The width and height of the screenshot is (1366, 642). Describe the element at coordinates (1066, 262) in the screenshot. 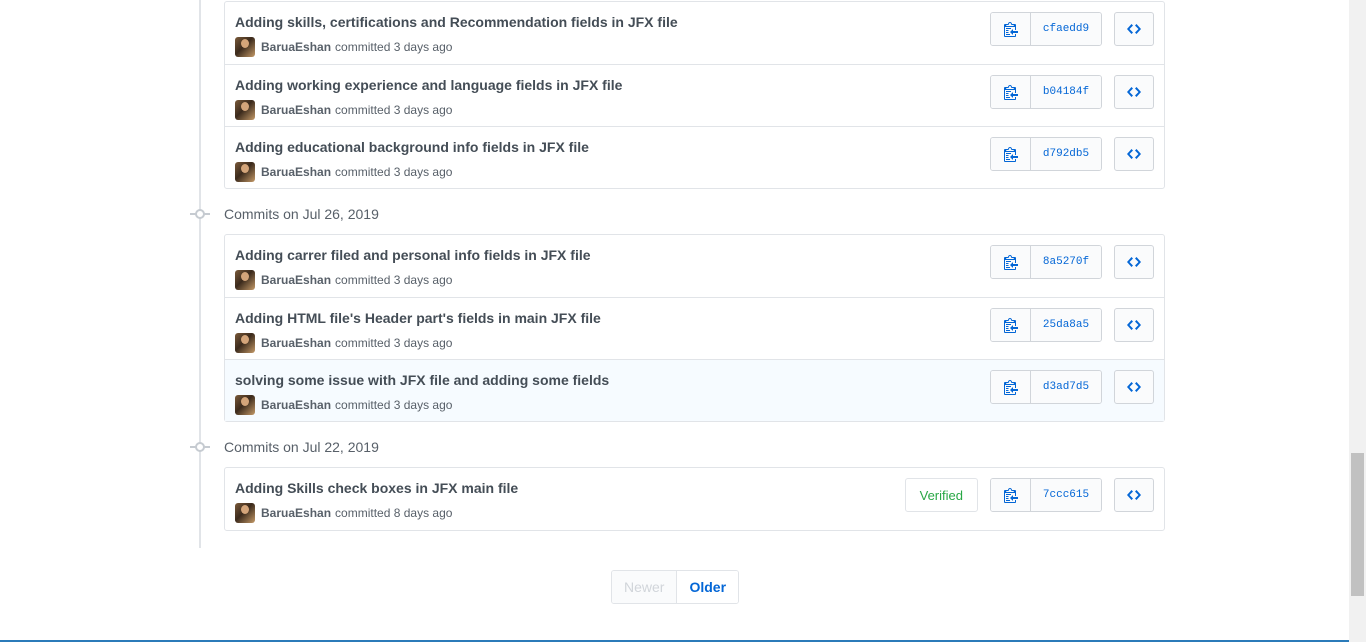

I see `commit-sha-link: 8a5270f` at that location.